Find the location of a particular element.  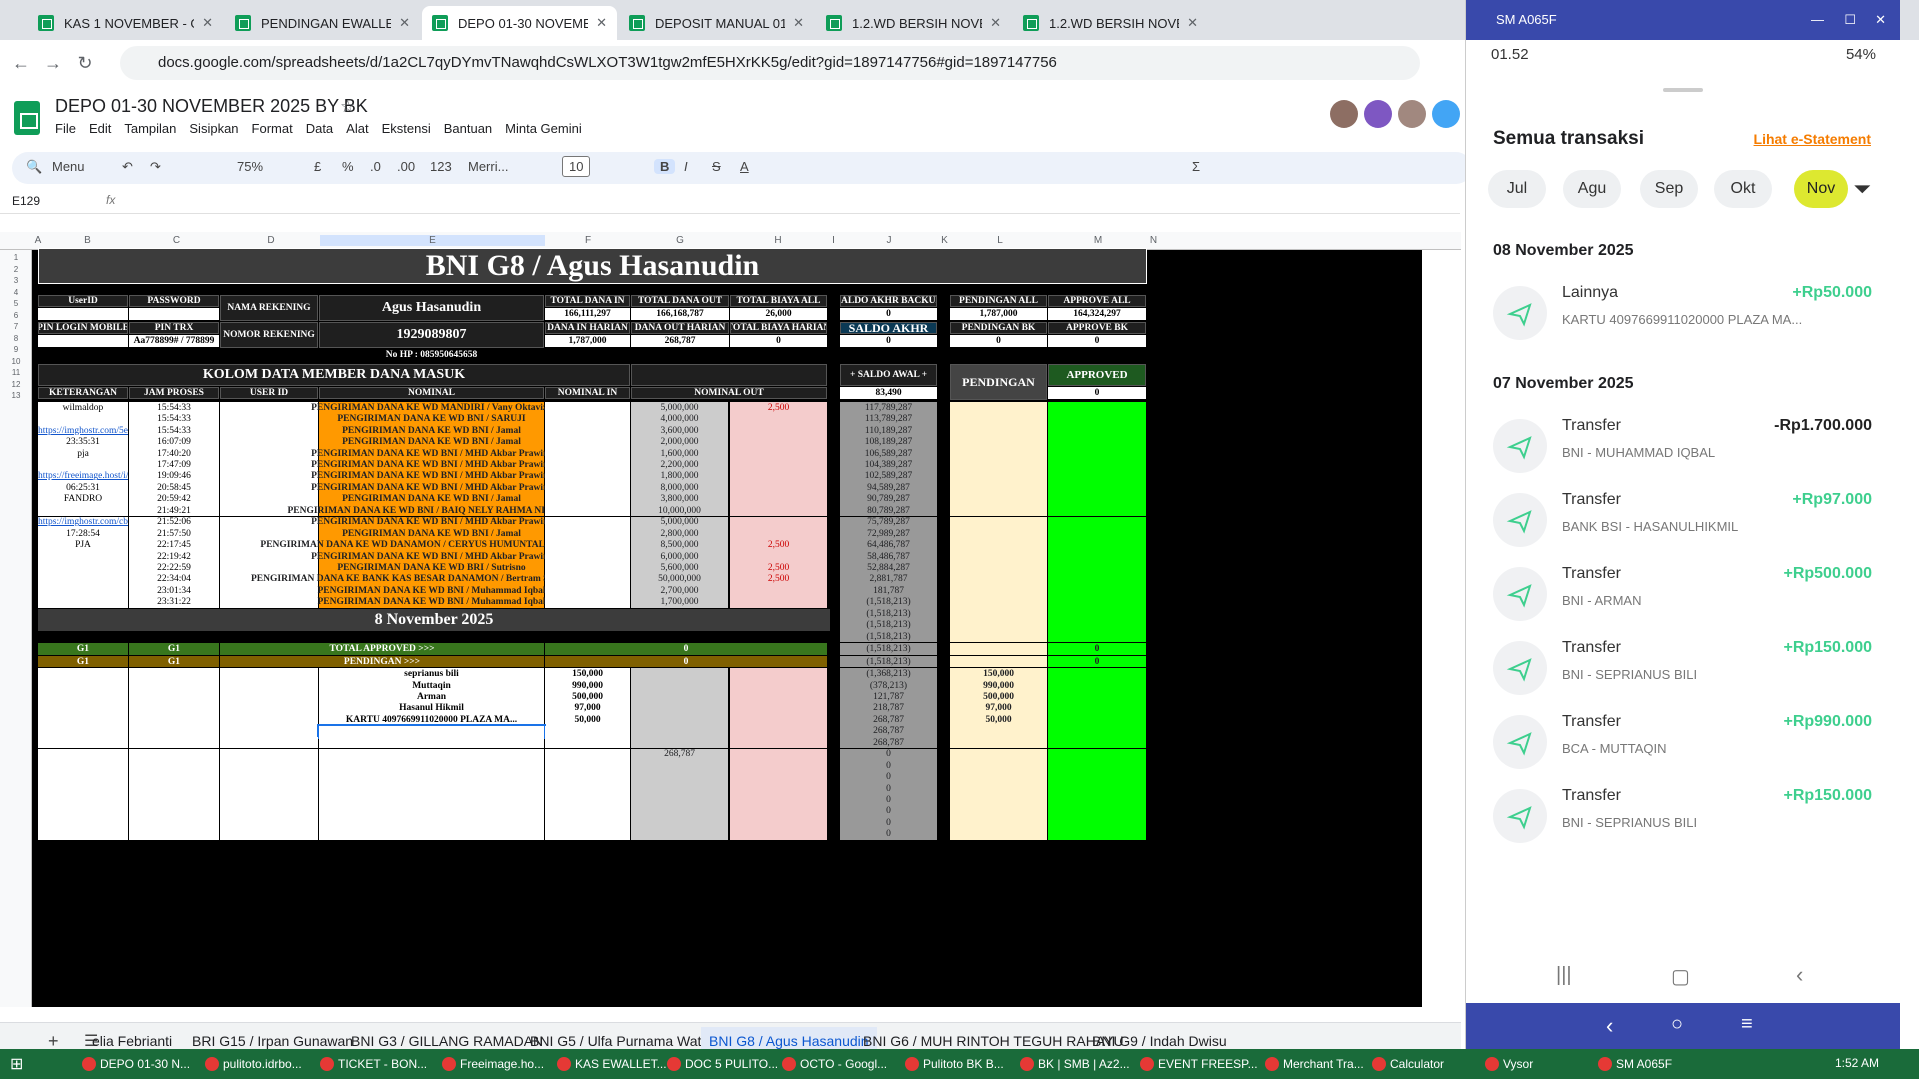

close-tab-icon: ✕ is located at coordinates (798, 23).